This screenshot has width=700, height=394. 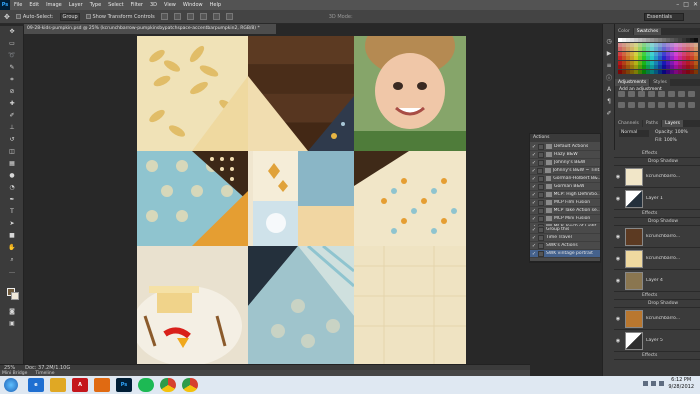 I want to click on minimize-button: –, so click(x=677, y=4).